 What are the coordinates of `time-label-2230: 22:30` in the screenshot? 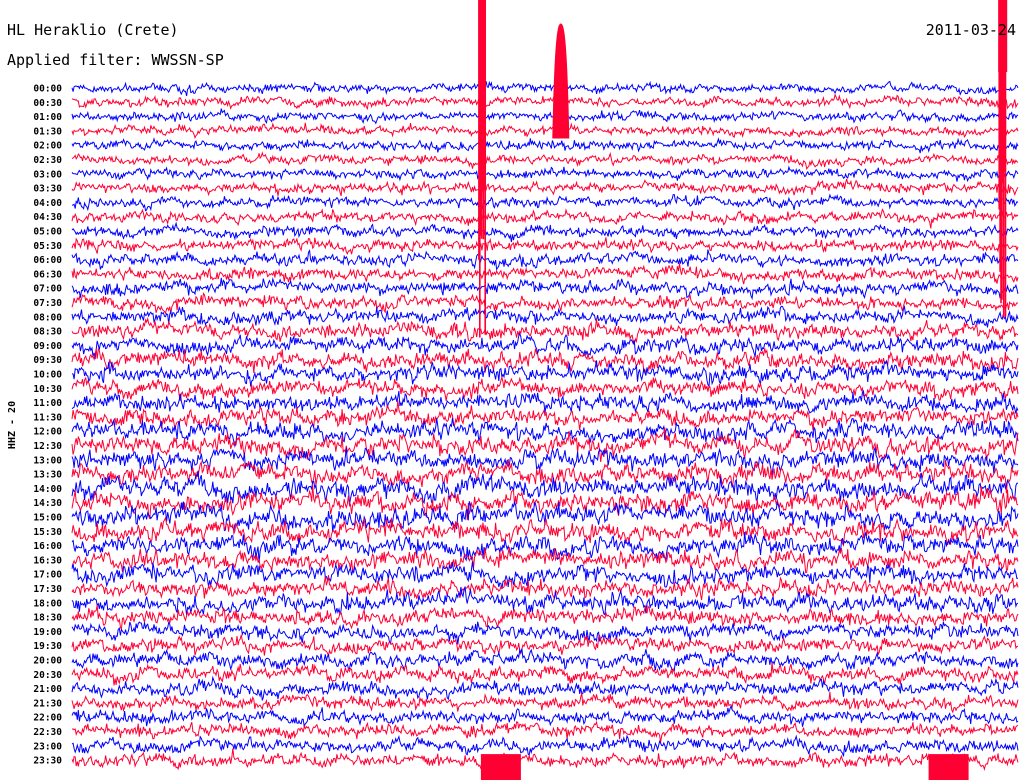 It's located at (47, 732).